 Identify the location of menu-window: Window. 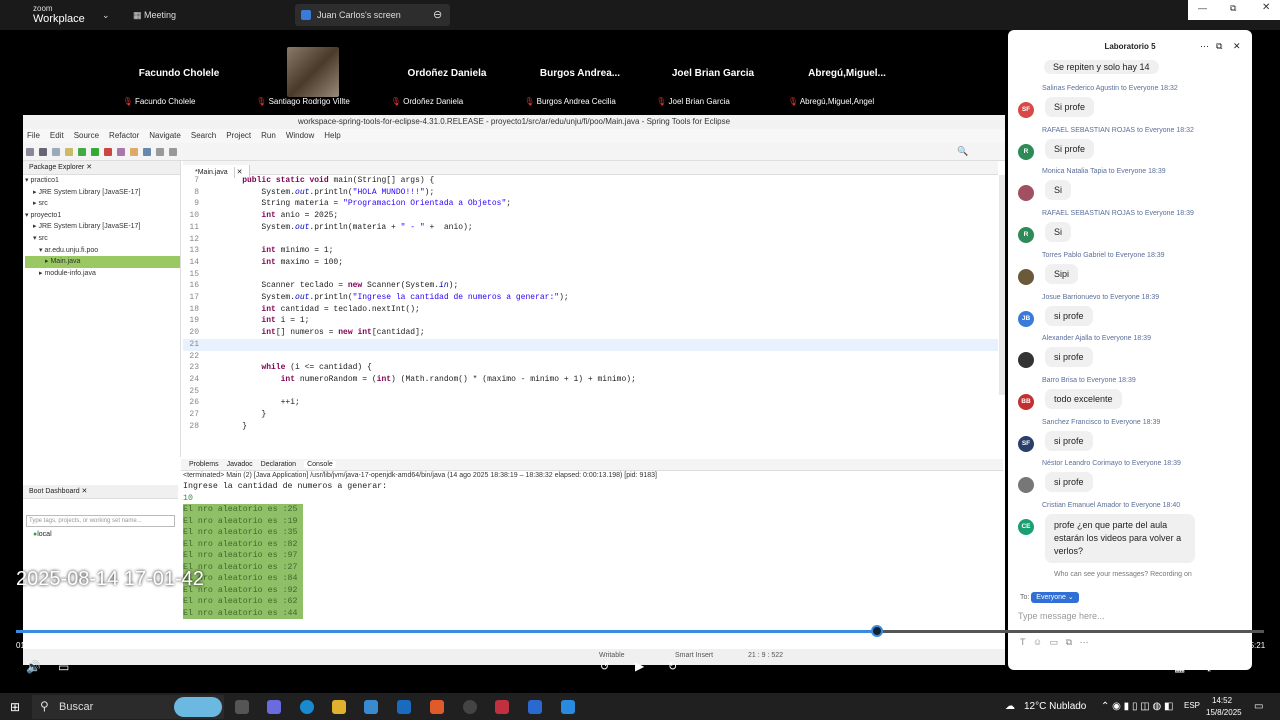
(300, 135).